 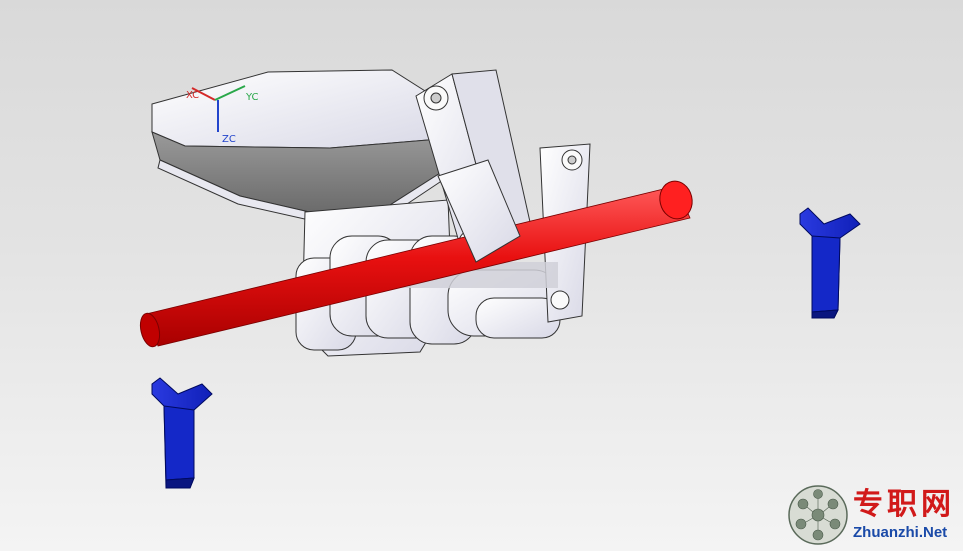 What do you see at coordinates (900, 532) in the screenshot?
I see `watermark-text-en: Zhuanzhi.Net` at bounding box center [900, 532].